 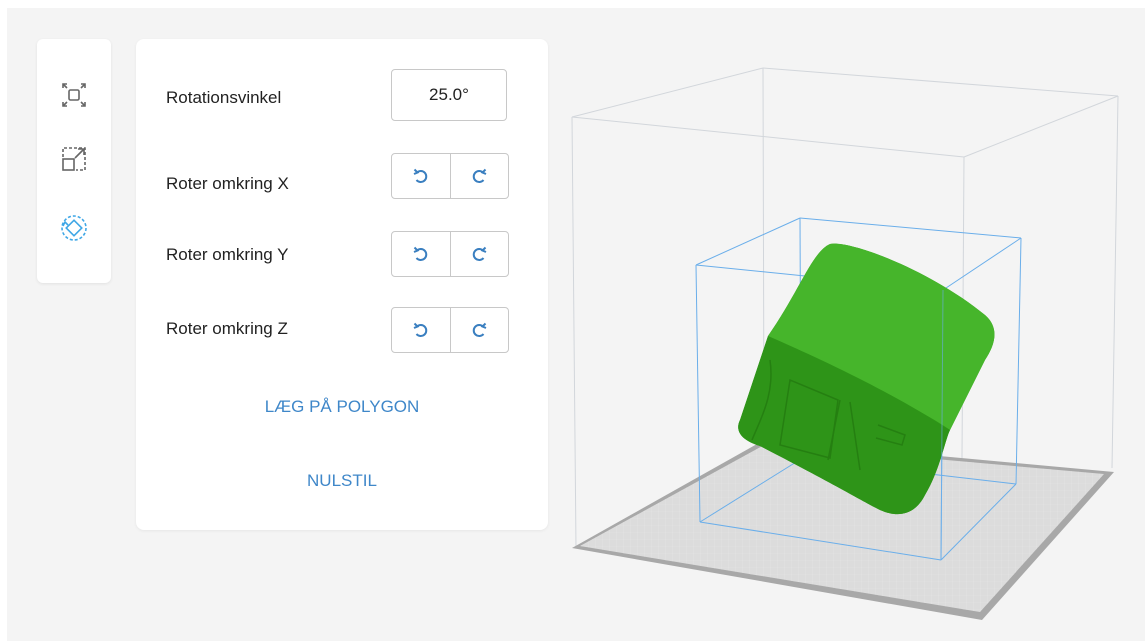 What do you see at coordinates (224, 97) in the screenshot?
I see `angle-label: Rotationsvinkel` at bounding box center [224, 97].